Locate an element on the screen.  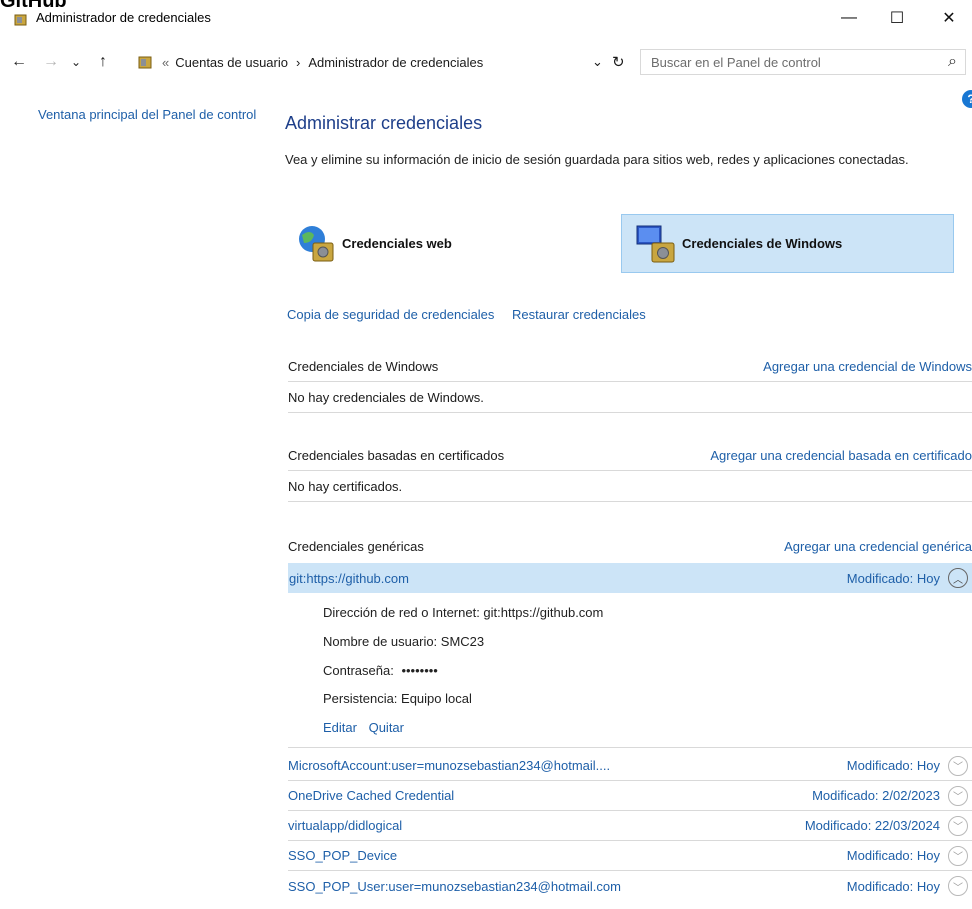
control-panel-home-link: Ventana principal del Panel de control is located at coordinates (148, 115).